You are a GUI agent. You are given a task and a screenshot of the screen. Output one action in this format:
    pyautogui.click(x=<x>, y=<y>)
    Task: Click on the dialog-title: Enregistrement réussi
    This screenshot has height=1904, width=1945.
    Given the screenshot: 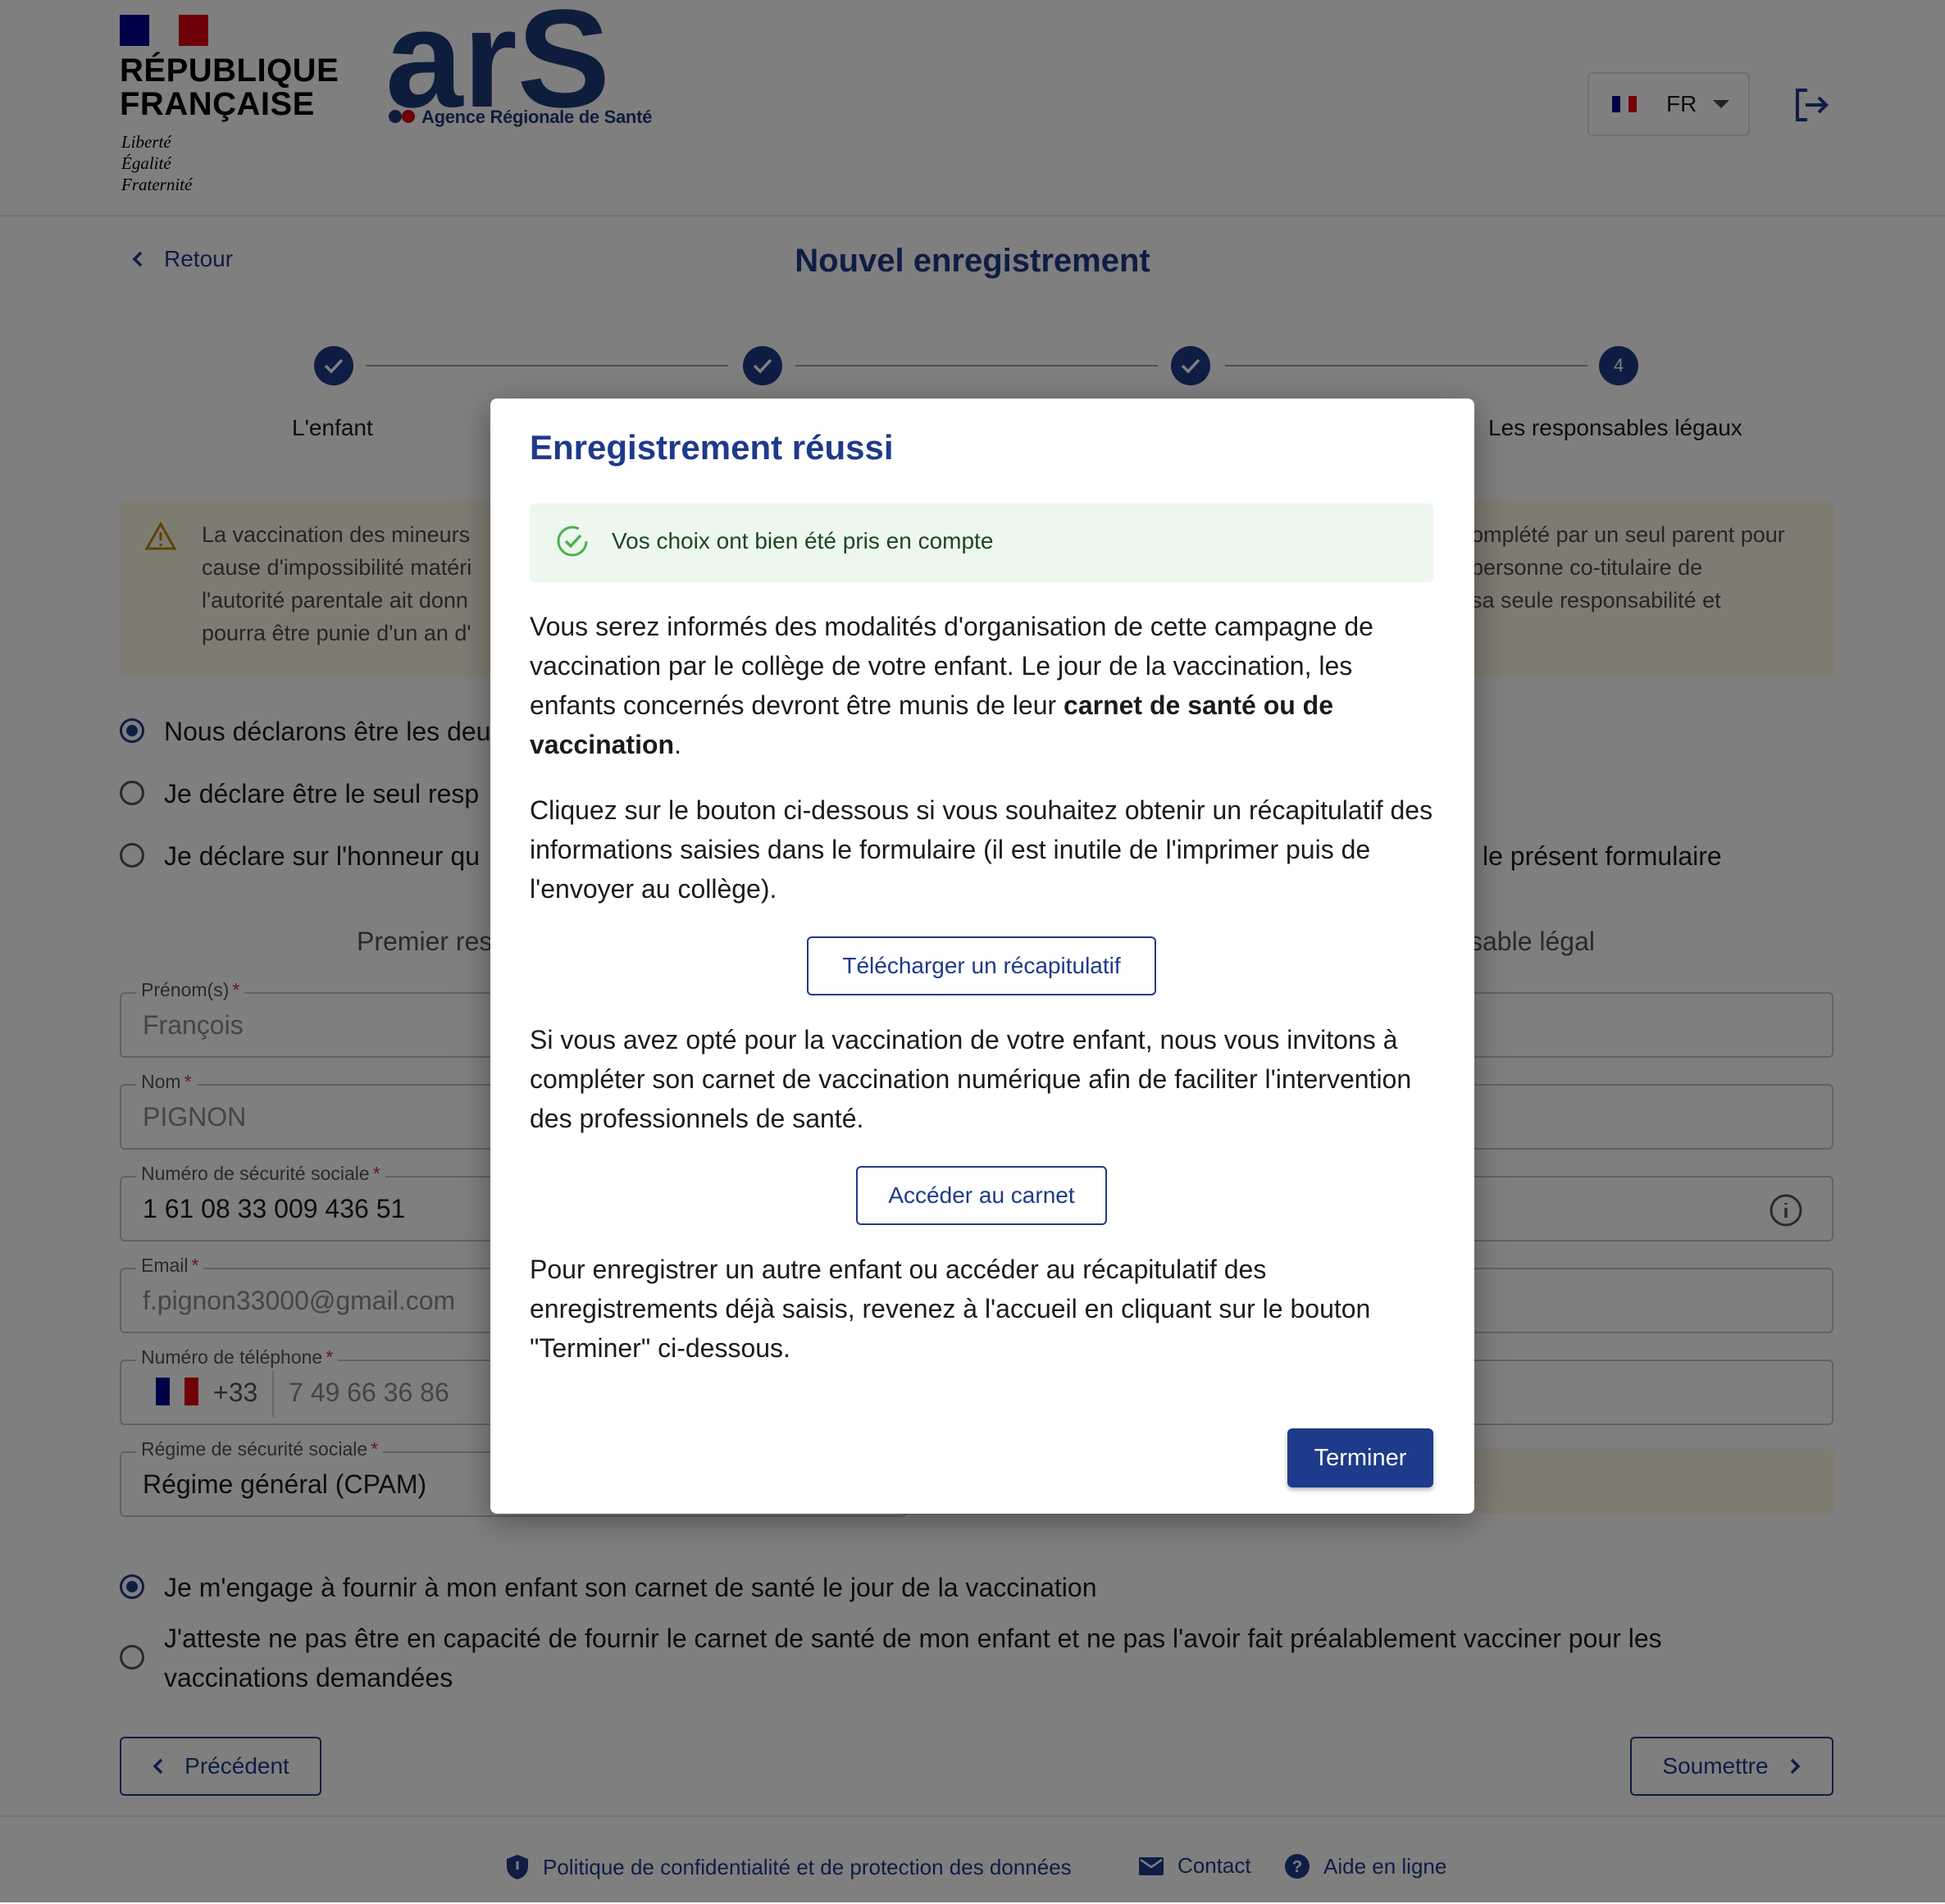 What is the action you would take?
    pyautogui.click(x=712, y=448)
    